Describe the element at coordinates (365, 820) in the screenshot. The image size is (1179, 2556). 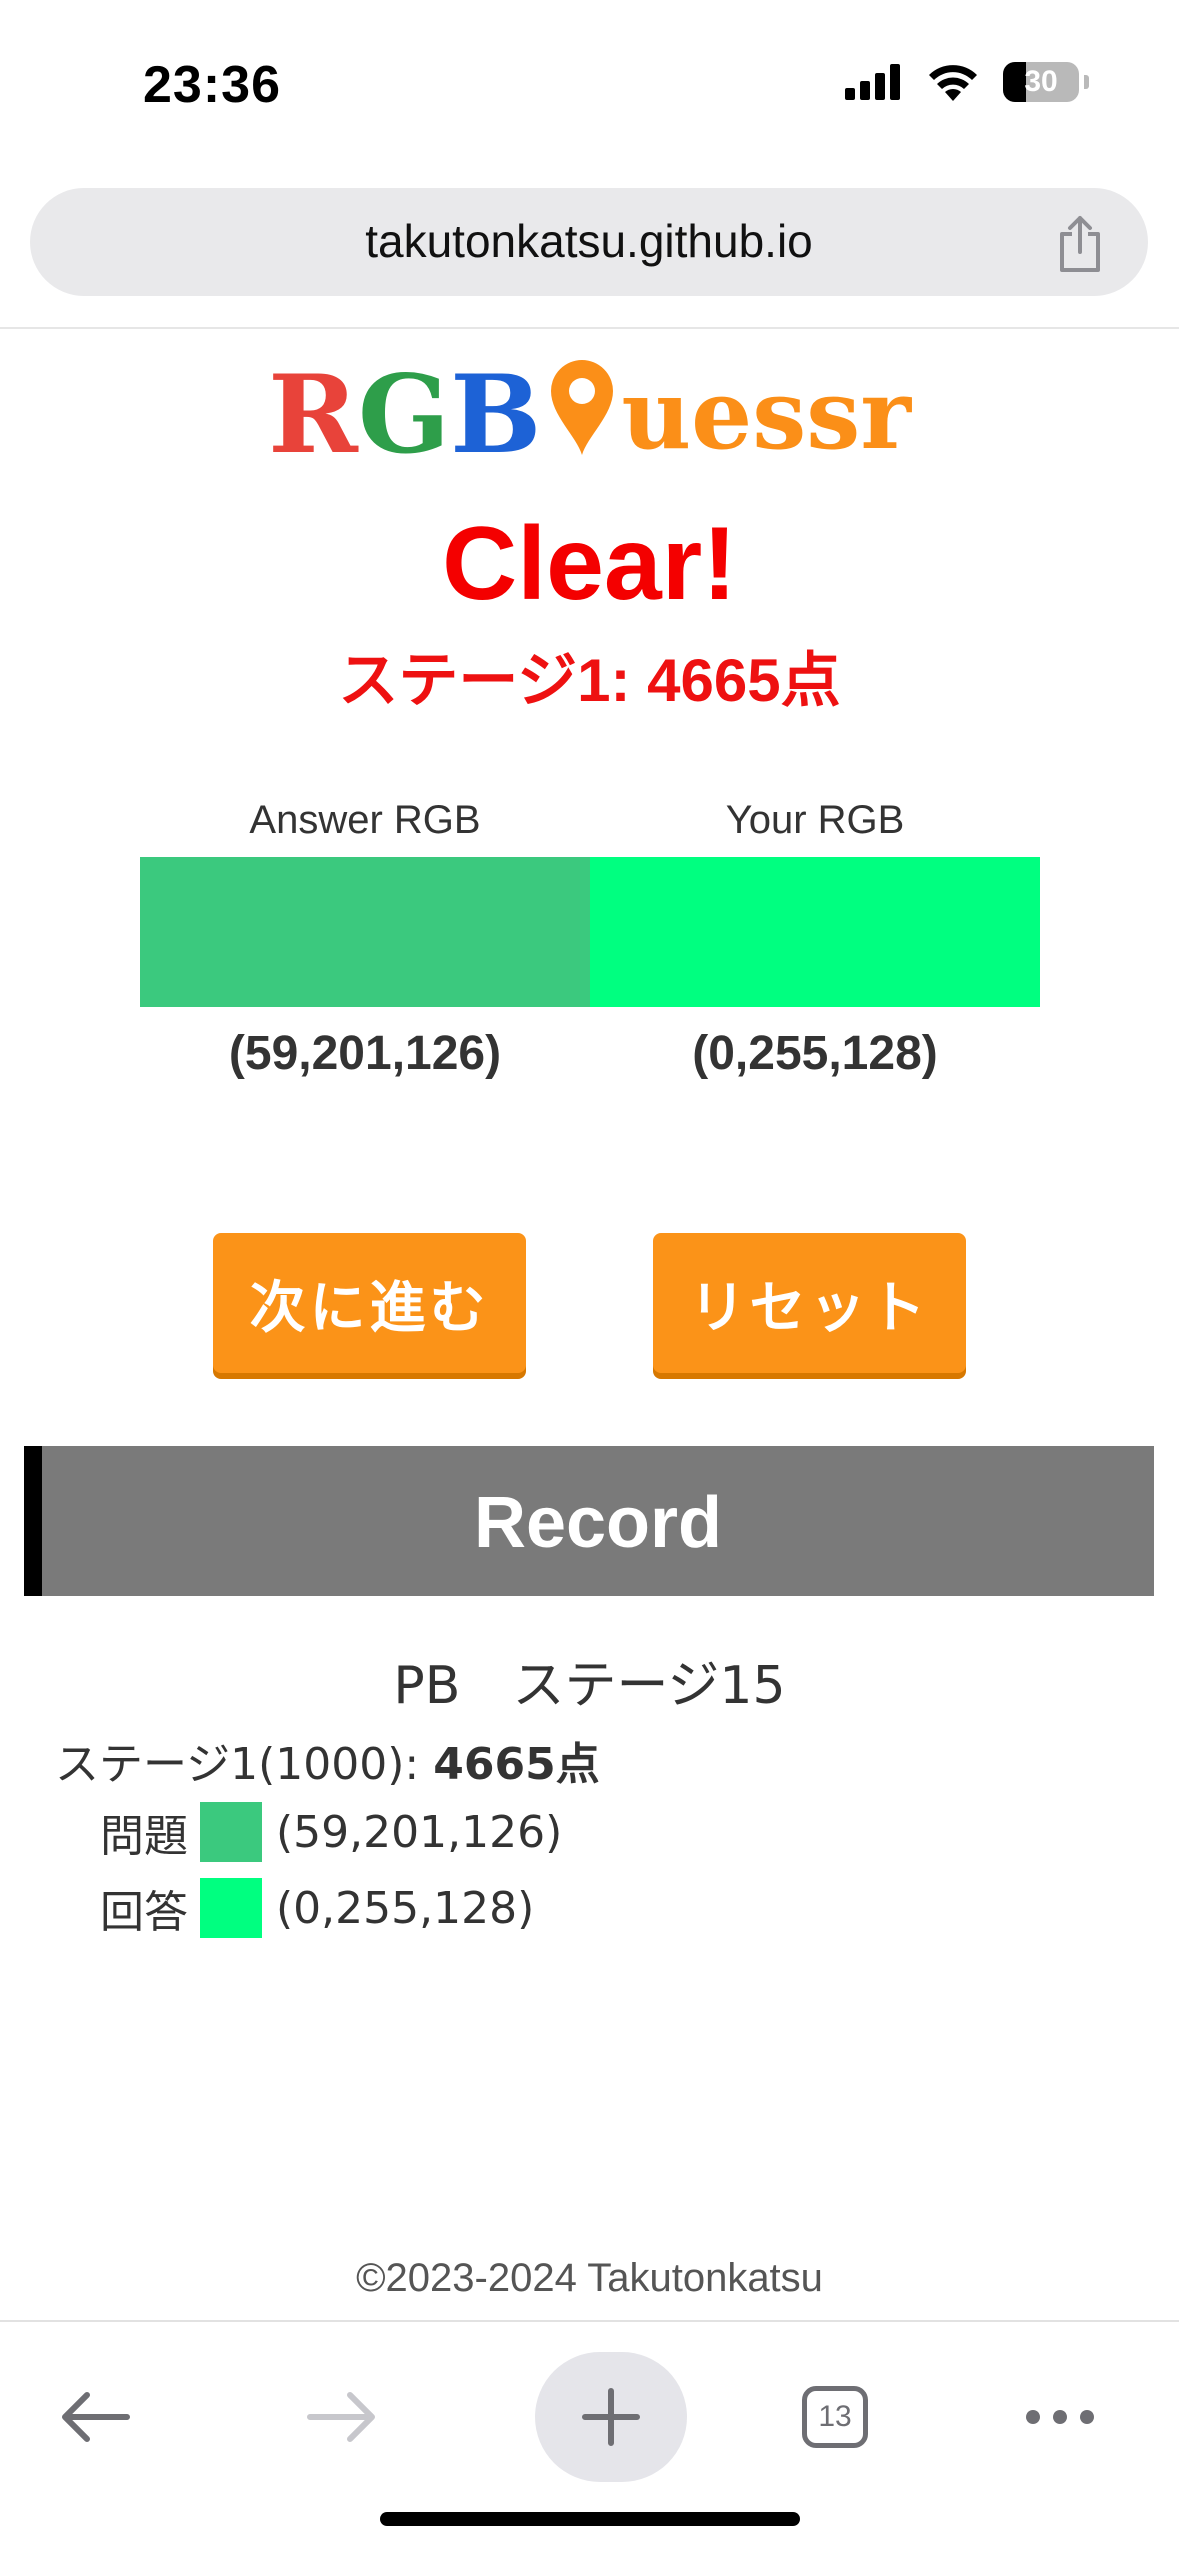
I see `answer-rgb-label: Answer RGB` at that location.